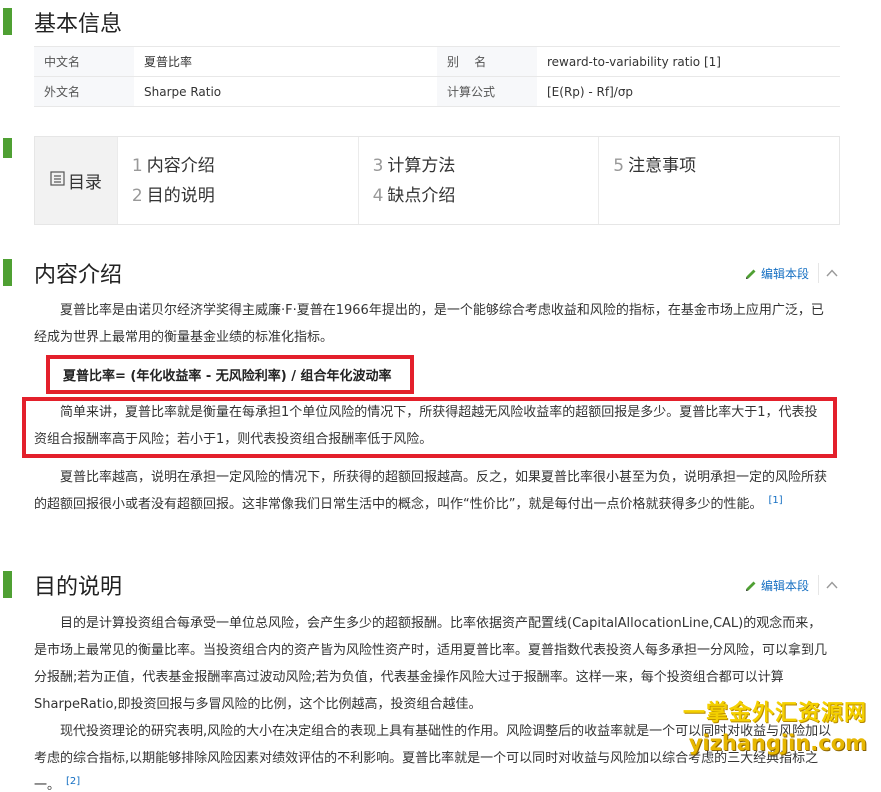 This screenshot has height=792, width=881. What do you see at coordinates (487, 91) in the screenshot?
I see `info-key: 计算公式` at bounding box center [487, 91].